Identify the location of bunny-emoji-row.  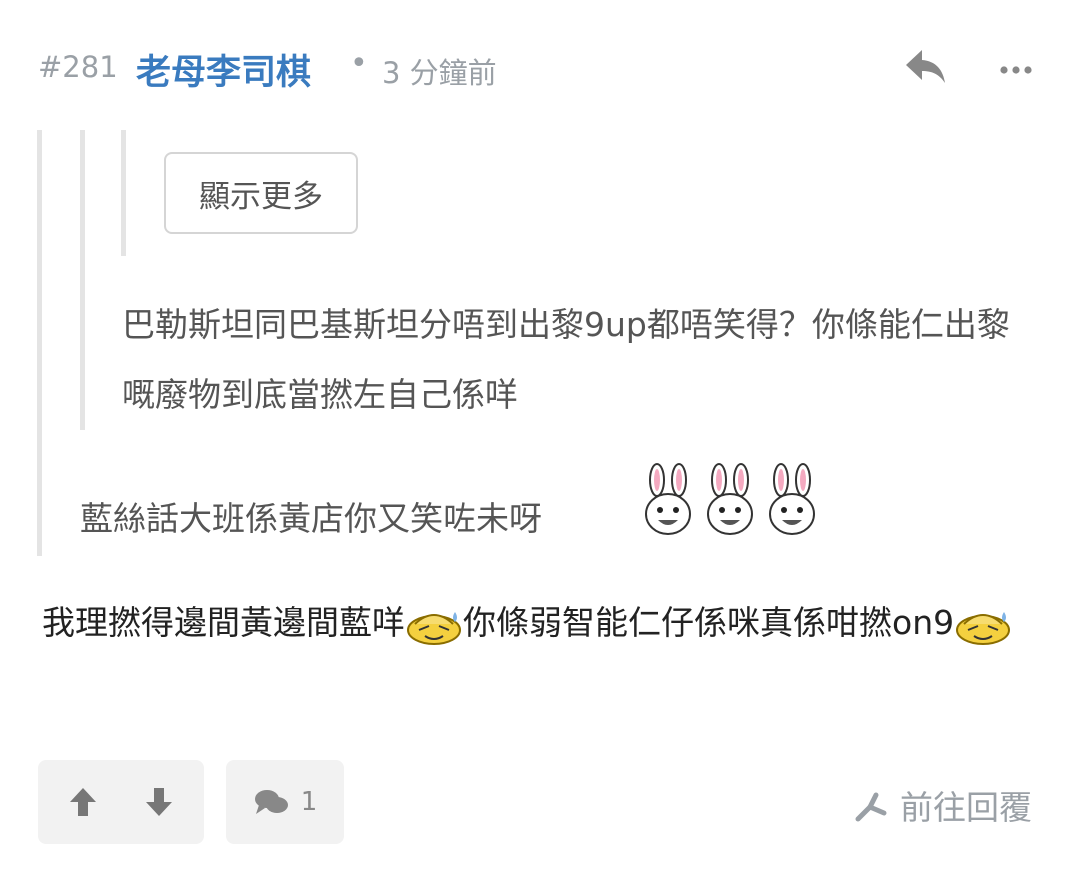
(730, 500).